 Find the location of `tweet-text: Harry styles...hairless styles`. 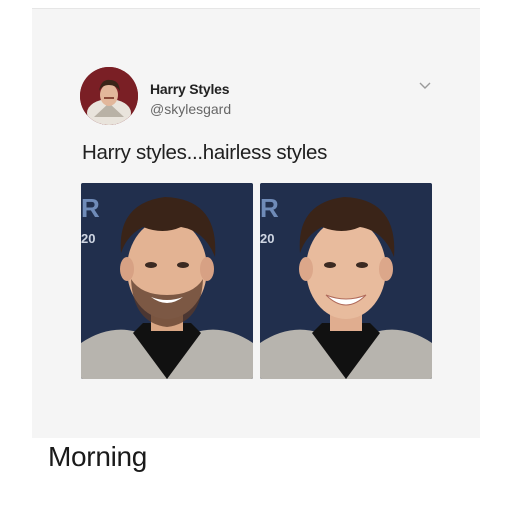

tweet-text: Harry styles...hairless styles is located at coordinates (205, 152).